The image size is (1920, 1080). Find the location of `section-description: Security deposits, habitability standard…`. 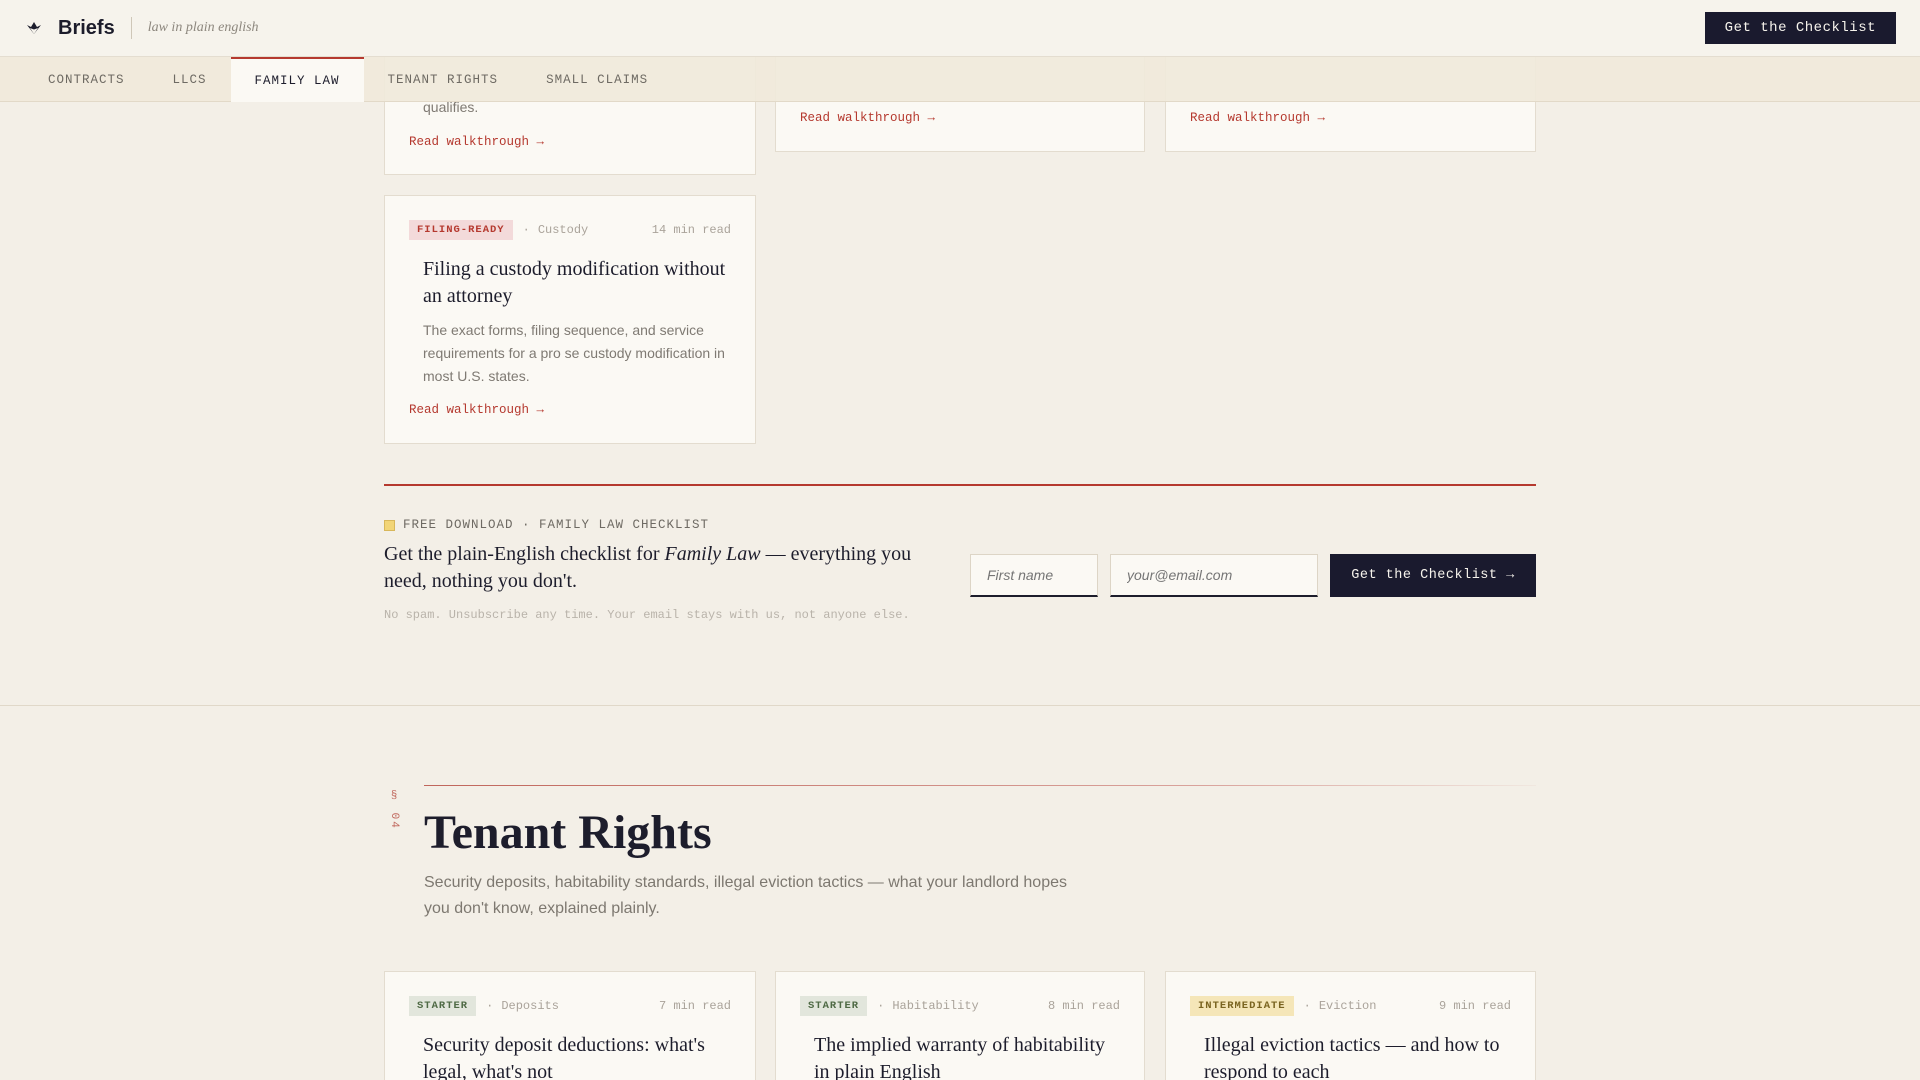

section-description: Security deposits, habitability standard… is located at coordinates (745, 895).